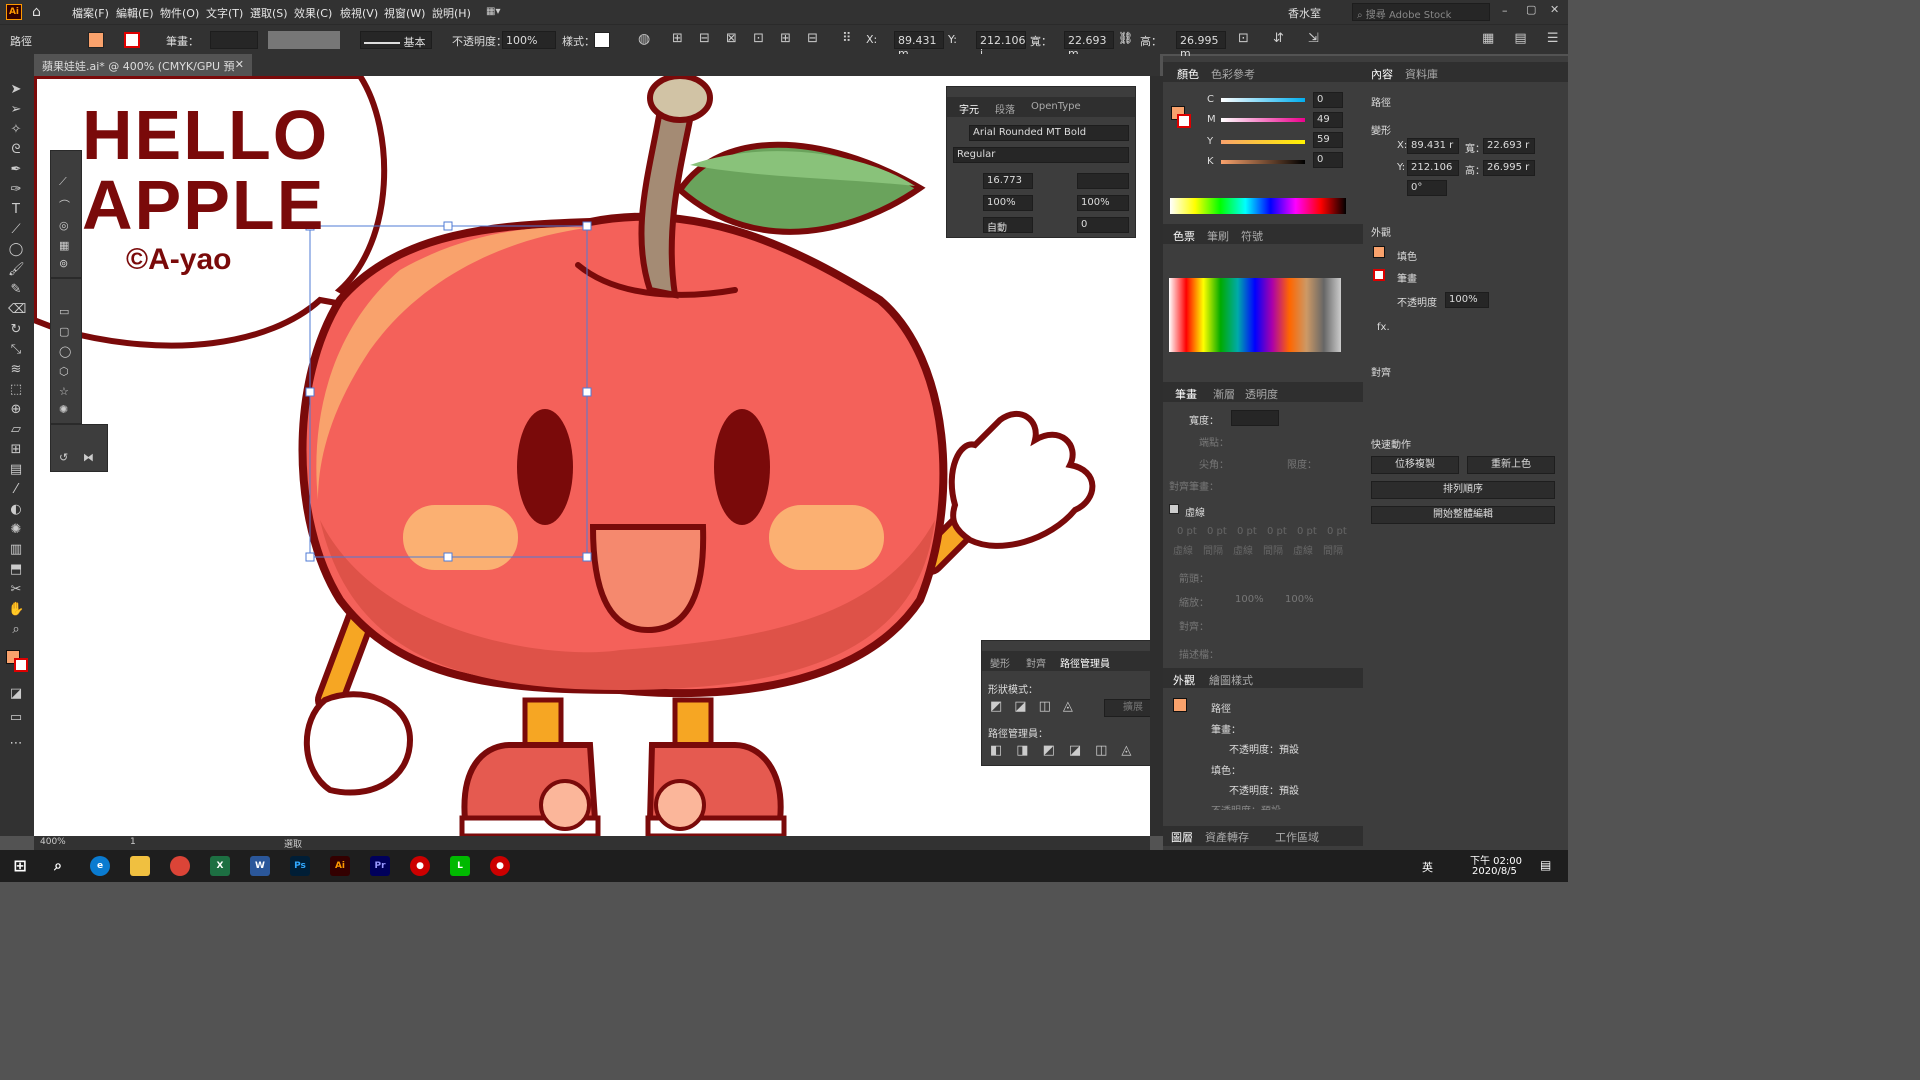 This screenshot has height=1080, width=1920. I want to click on polar-grid-icon: ⊚, so click(63, 263).